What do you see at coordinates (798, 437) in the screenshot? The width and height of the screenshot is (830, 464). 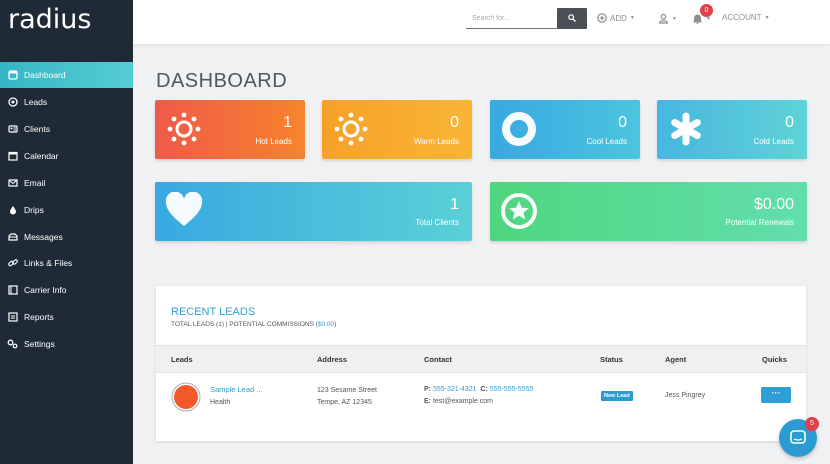 I see `chat-icon` at bounding box center [798, 437].